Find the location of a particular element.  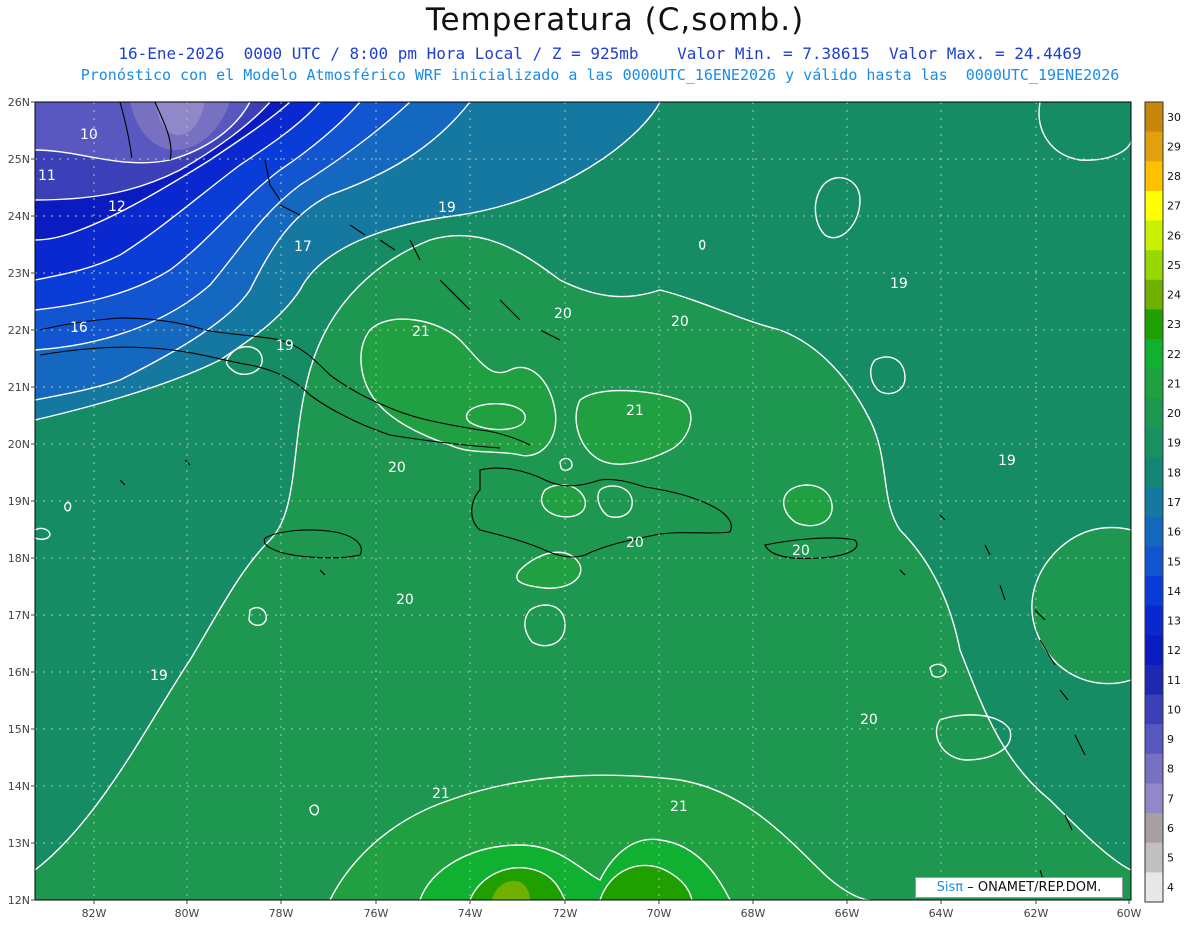

colorbar-label: 25 is located at coordinates (1174, 265).